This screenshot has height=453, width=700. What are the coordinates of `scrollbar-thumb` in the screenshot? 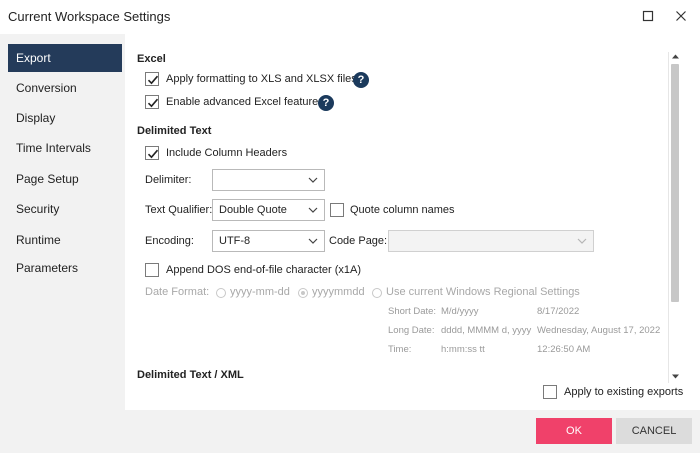 It's located at (675, 183).